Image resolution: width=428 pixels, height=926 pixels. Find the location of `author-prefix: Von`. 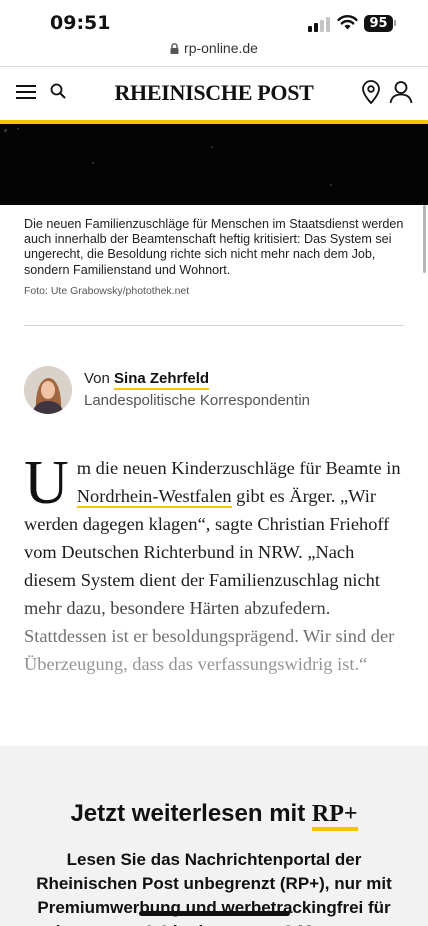

author-prefix: Von is located at coordinates (97, 378).